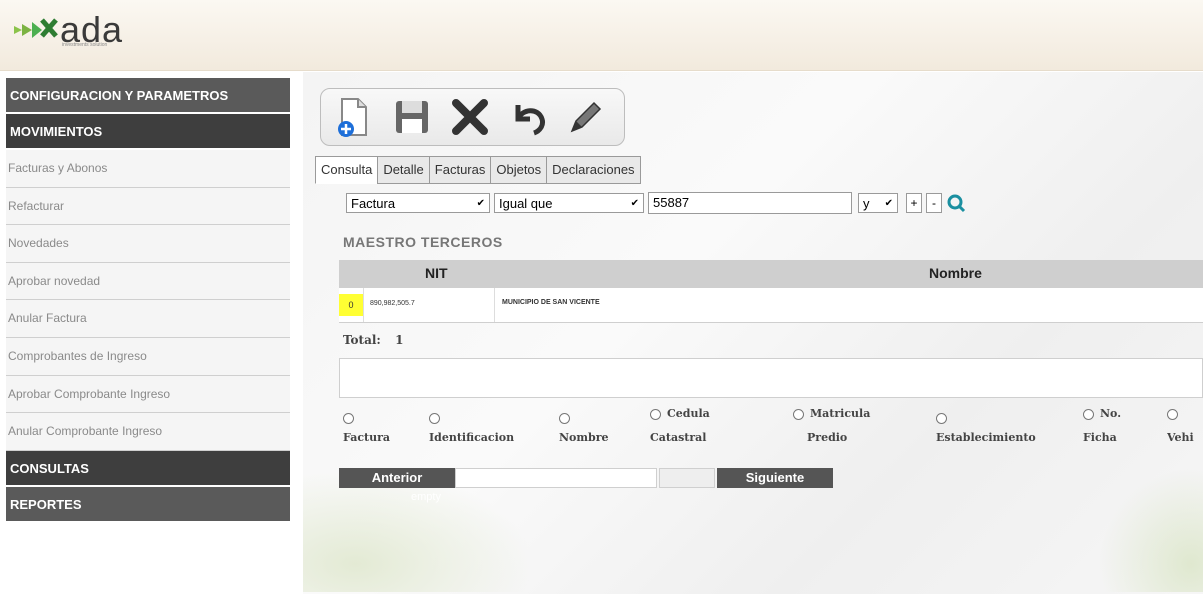 The height and width of the screenshot is (594, 1203). I want to click on radio-label: Catastral, so click(678, 437).